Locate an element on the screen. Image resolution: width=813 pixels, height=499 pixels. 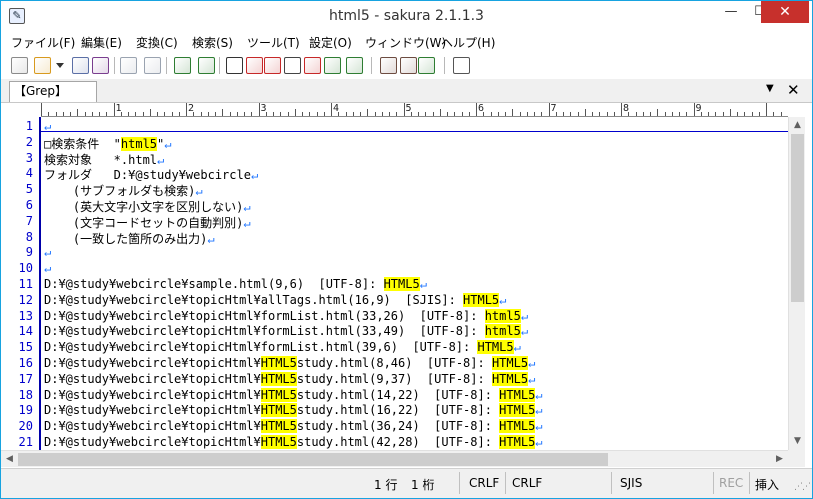
menu-file: ファイル(F) is located at coordinates (43, 42).